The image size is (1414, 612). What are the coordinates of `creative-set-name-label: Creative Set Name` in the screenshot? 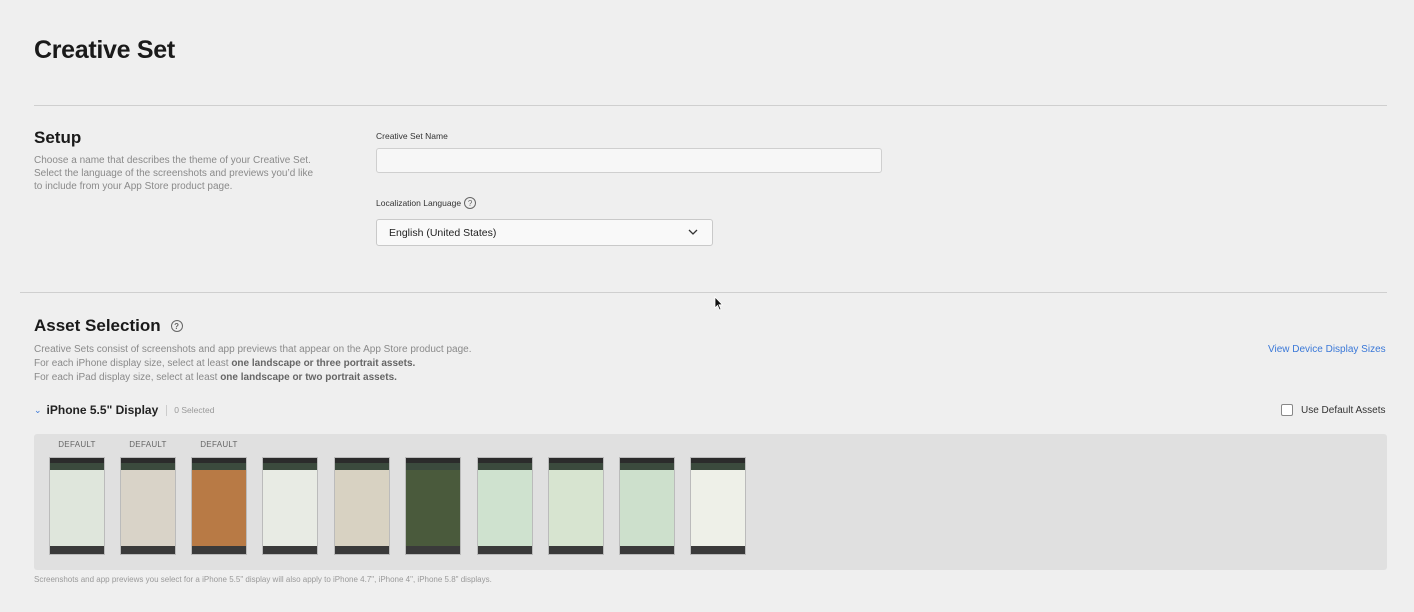 It's located at (412, 136).